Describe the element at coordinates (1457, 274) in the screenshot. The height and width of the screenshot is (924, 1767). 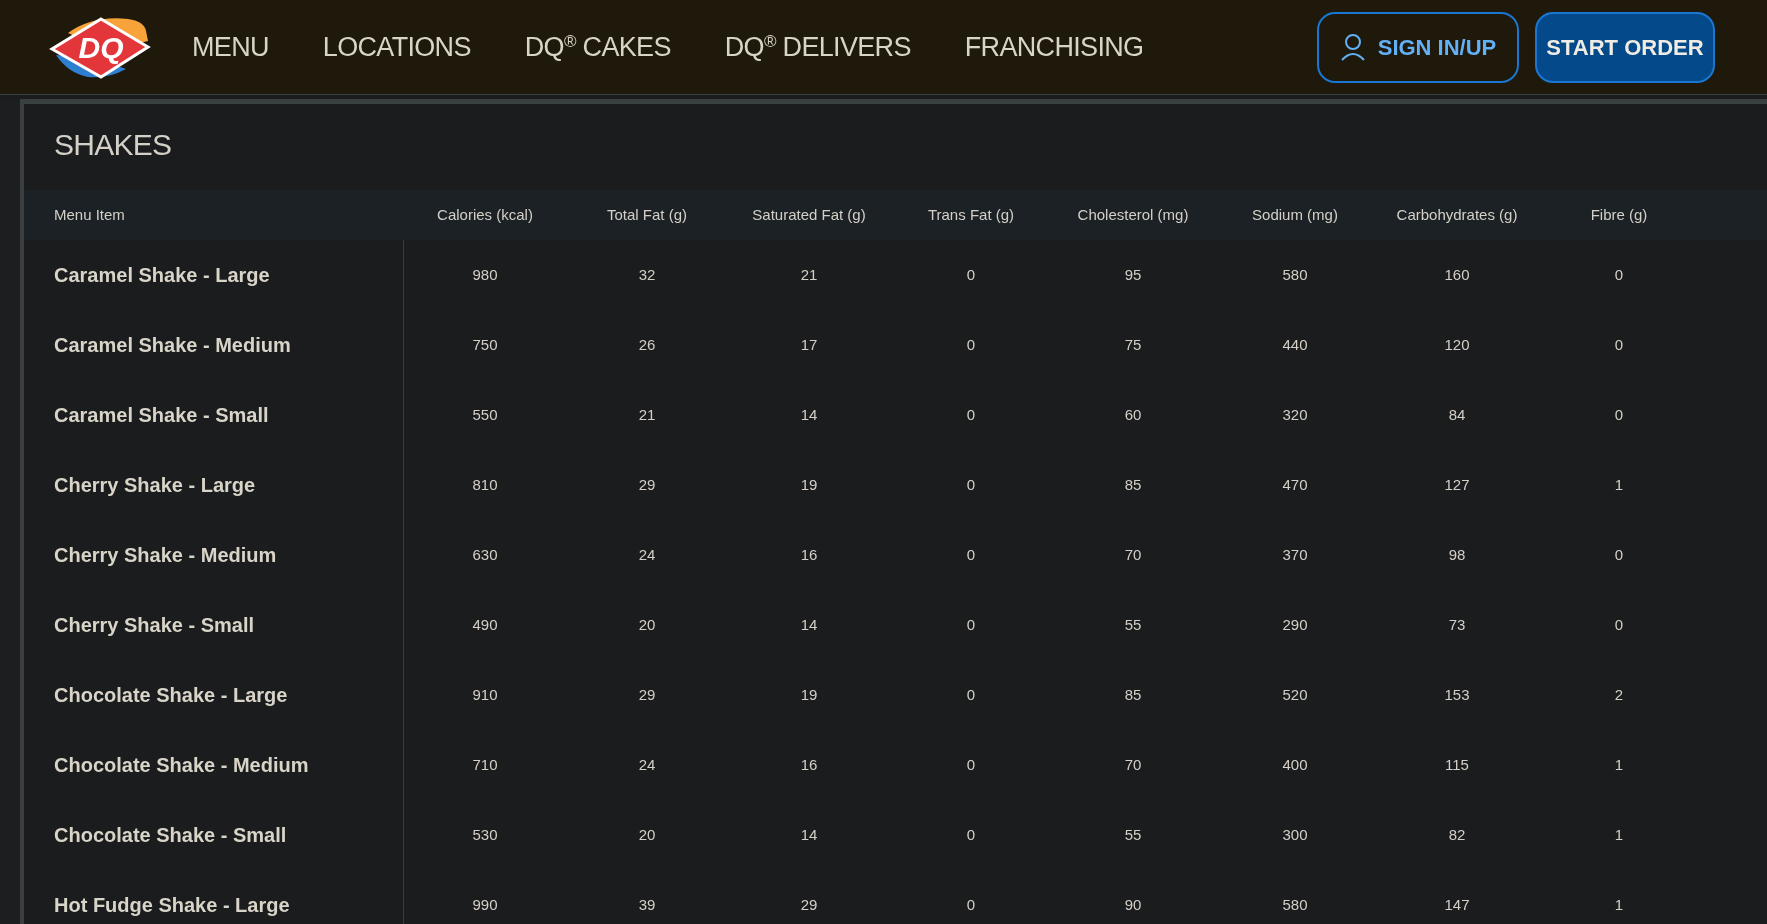
I see `table-cell-text: 160` at that location.